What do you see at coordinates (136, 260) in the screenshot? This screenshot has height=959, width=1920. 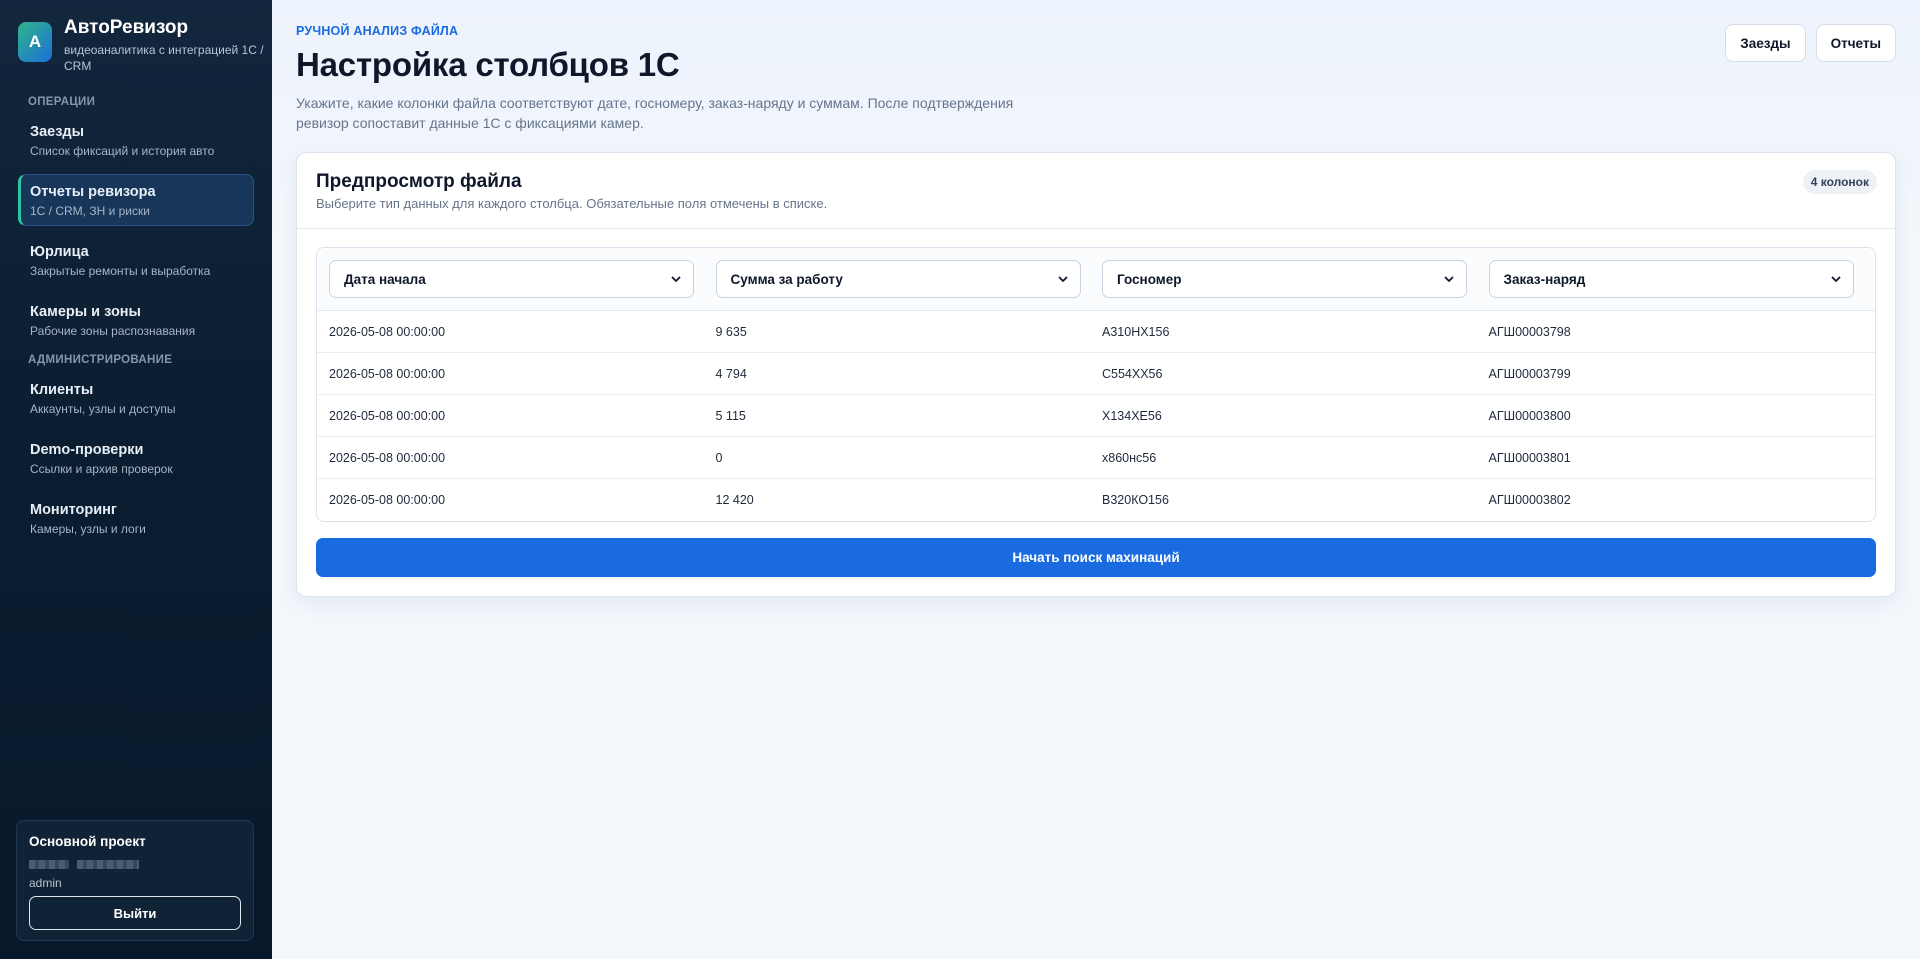 I see `sidebar-item-legal-entities: Юрлица Закрытые ремонты и выработка` at bounding box center [136, 260].